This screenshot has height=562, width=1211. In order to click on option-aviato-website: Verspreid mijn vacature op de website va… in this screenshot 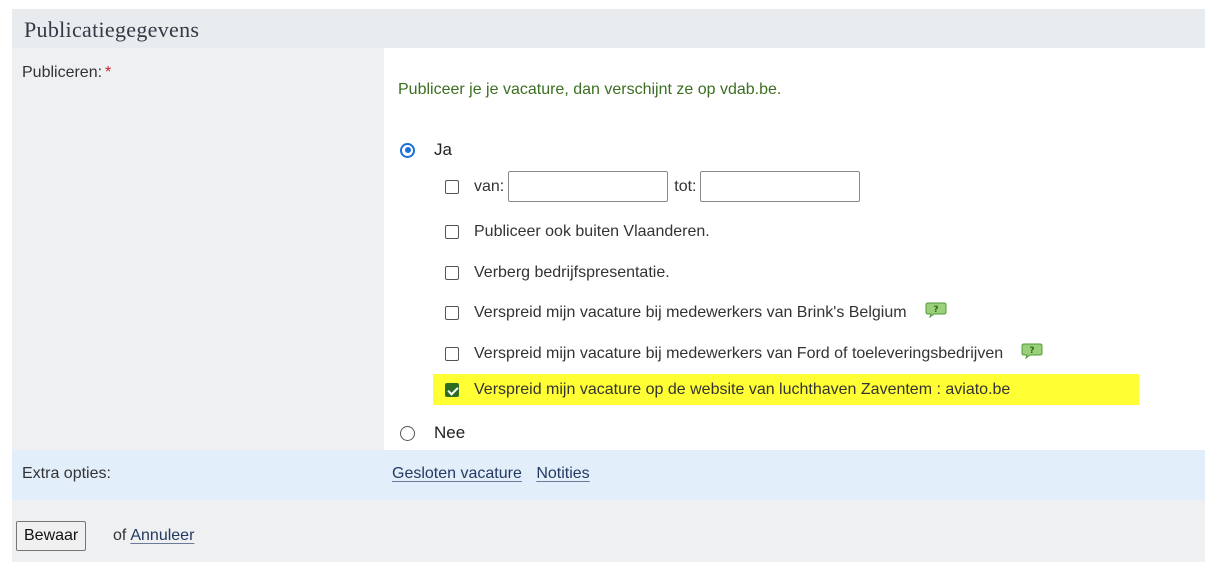, I will do `click(727, 390)`.